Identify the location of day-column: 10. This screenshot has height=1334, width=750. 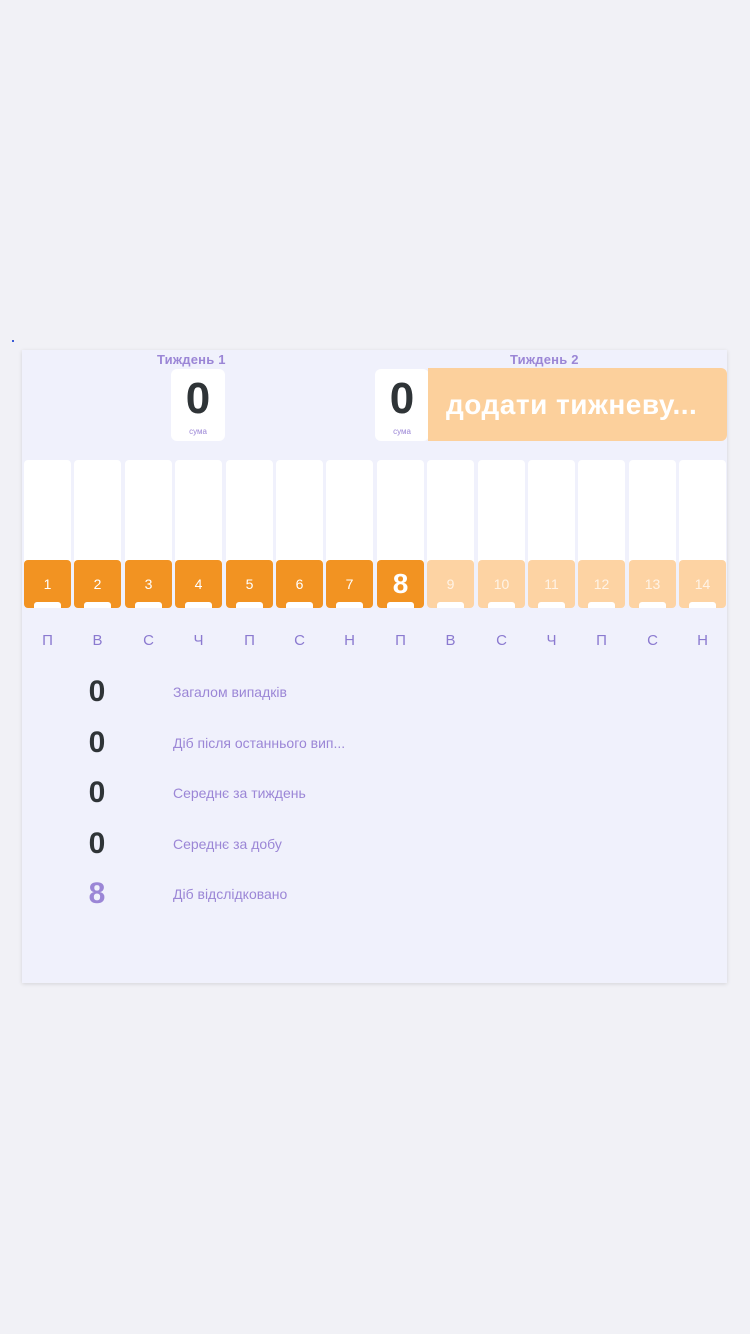
(501, 534).